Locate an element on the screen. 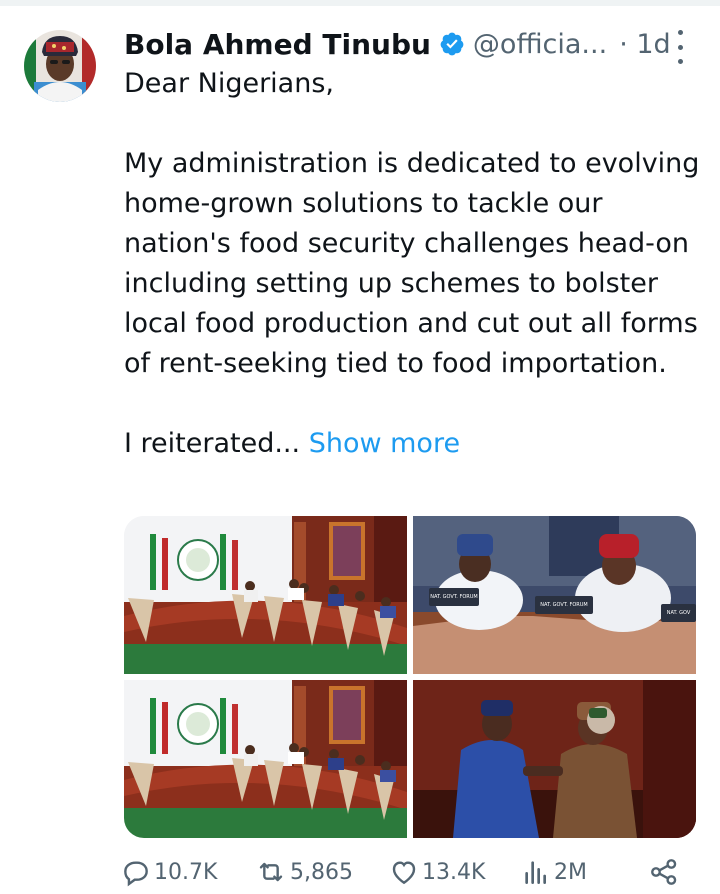 This screenshot has width=720, height=894. top-divider is located at coordinates (360, 3).